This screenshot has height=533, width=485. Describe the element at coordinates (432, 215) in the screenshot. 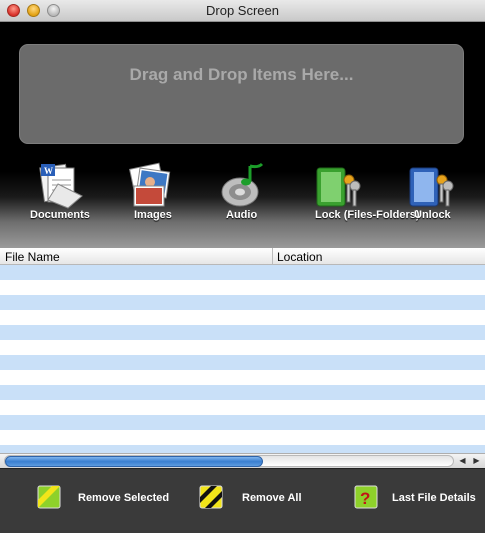

I see `unlock-label: Unlock` at that location.